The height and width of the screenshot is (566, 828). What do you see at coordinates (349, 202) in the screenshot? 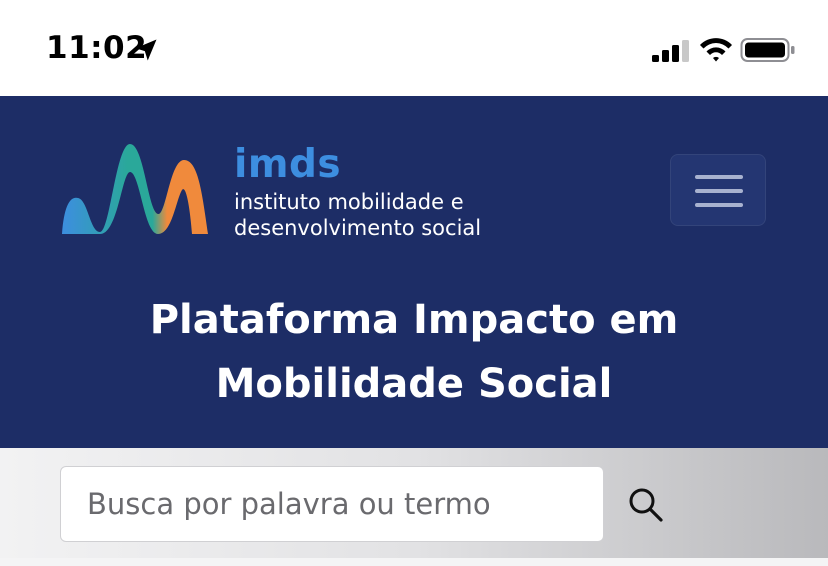
I see `logo-subtitle-line1: instituto mobilidade e` at bounding box center [349, 202].